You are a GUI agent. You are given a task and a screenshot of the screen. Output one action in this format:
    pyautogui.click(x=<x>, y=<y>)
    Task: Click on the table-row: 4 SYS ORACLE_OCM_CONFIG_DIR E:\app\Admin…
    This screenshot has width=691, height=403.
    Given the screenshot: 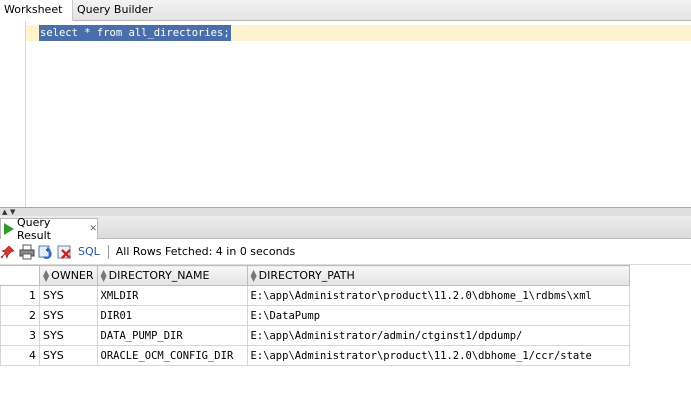 What is the action you would take?
    pyautogui.click(x=315, y=355)
    